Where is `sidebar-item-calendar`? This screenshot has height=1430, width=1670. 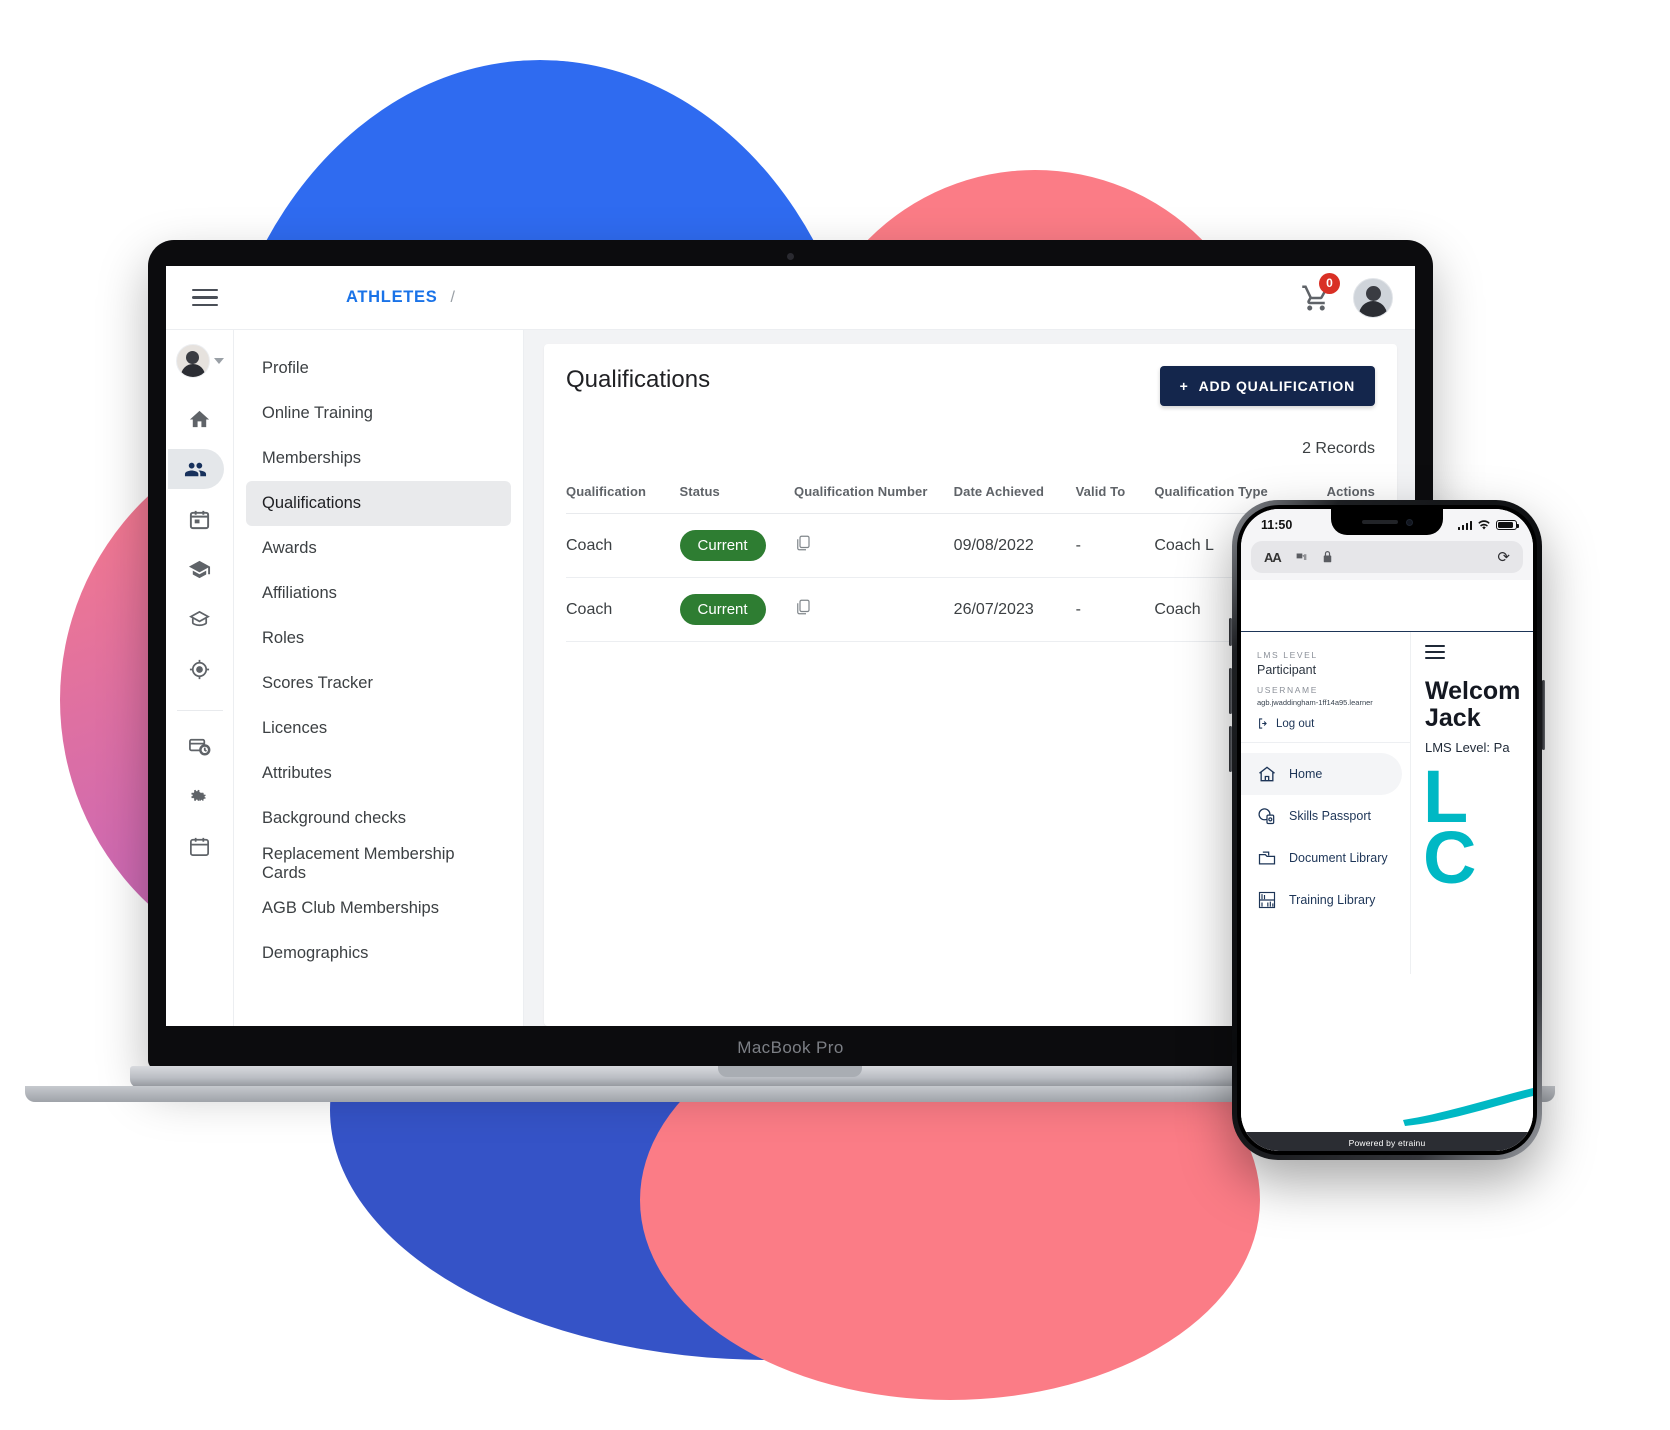 sidebar-item-calendar is located at coordinates (200, 519).